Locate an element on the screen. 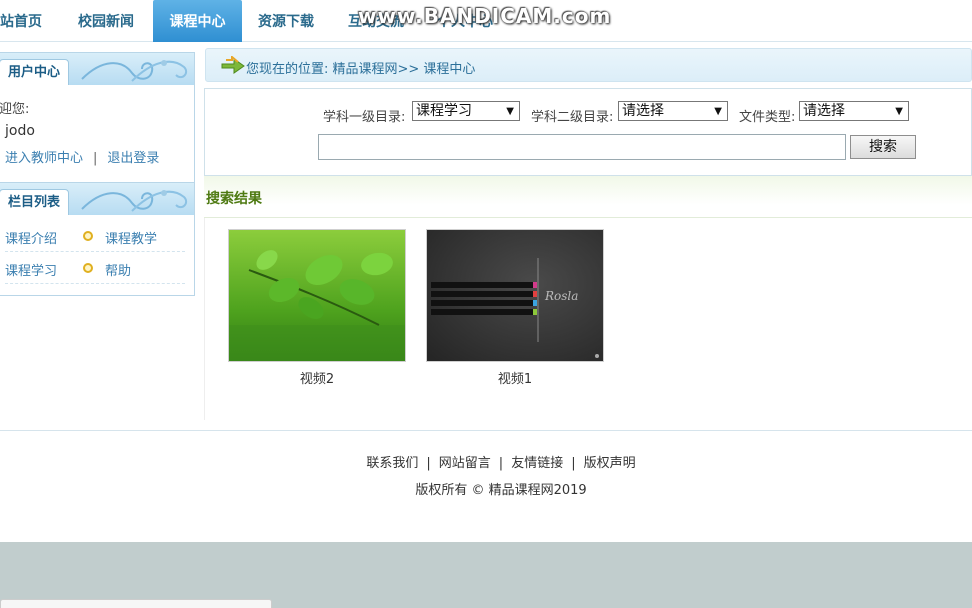 The height and width of the screenshot is (608, 972). search-button: 搜索 is located at coordinates (883, 147).